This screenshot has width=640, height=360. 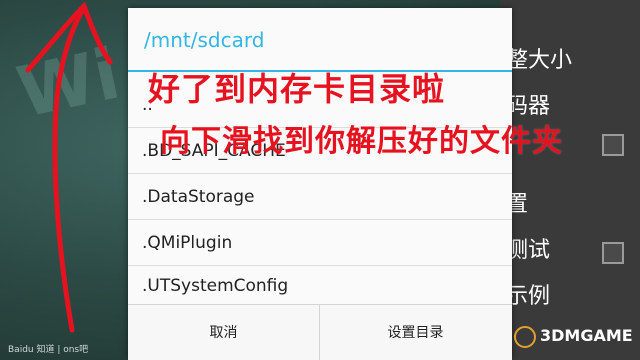 I want to click on arrow-shaft, so click(x=69, y=169).